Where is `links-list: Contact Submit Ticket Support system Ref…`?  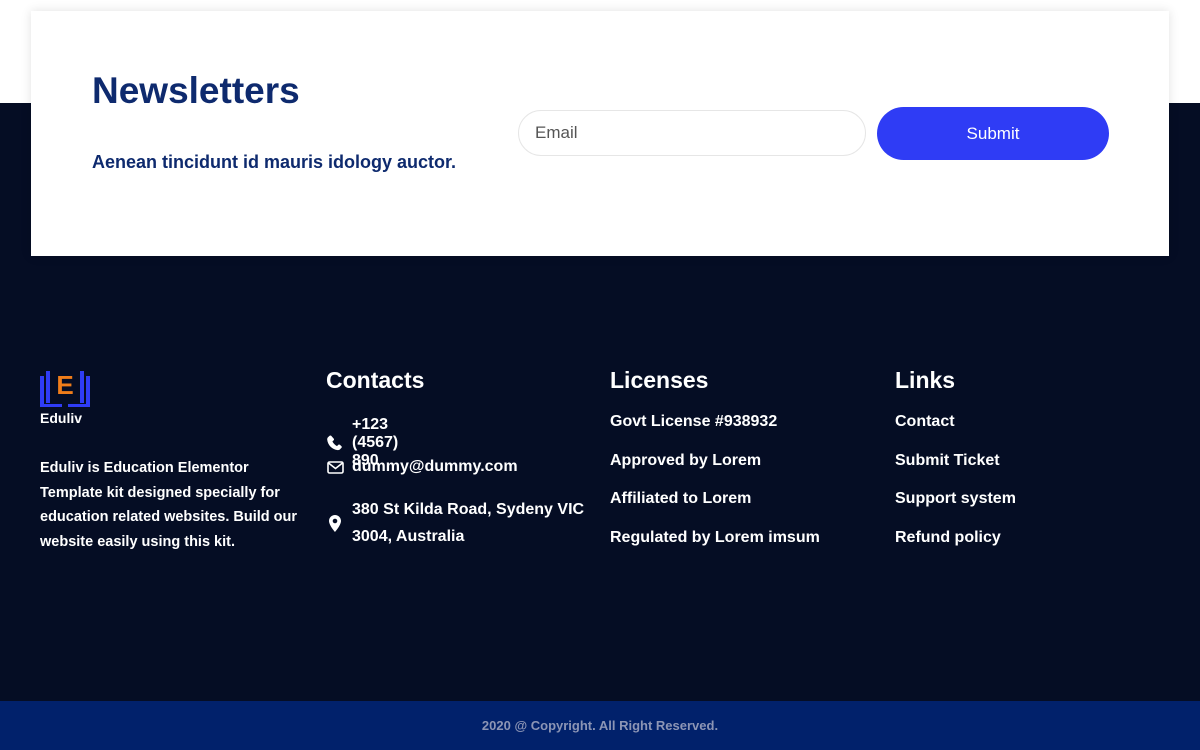
links-list: Contact Submit Ticket Support system Ref… is located at coordinates (955, 489).